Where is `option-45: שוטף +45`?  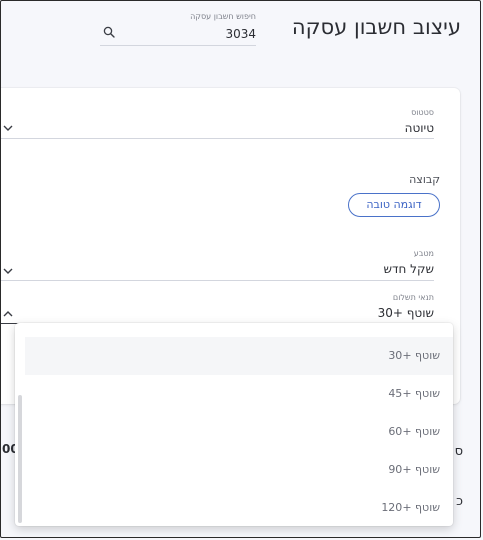
option-45: שוטף +45 is located at coordinates (239, 394).